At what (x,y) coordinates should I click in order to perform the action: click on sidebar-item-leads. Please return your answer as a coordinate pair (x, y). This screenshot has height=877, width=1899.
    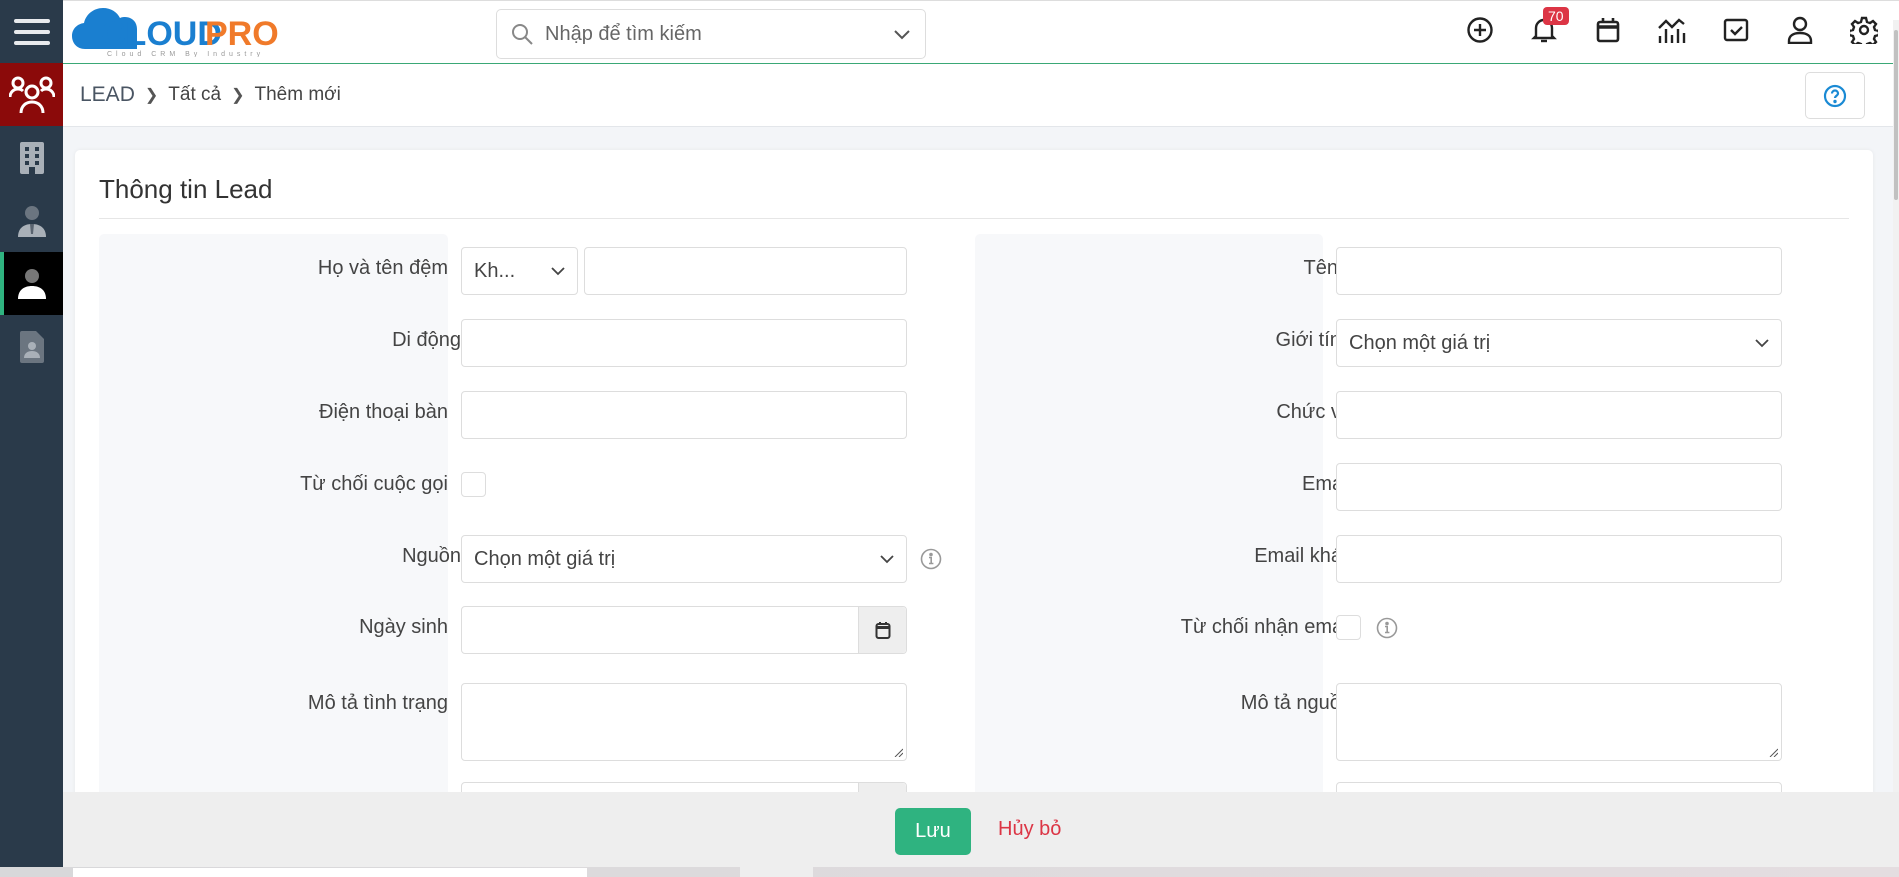
    Looking at the image, I should click on (31, 94).